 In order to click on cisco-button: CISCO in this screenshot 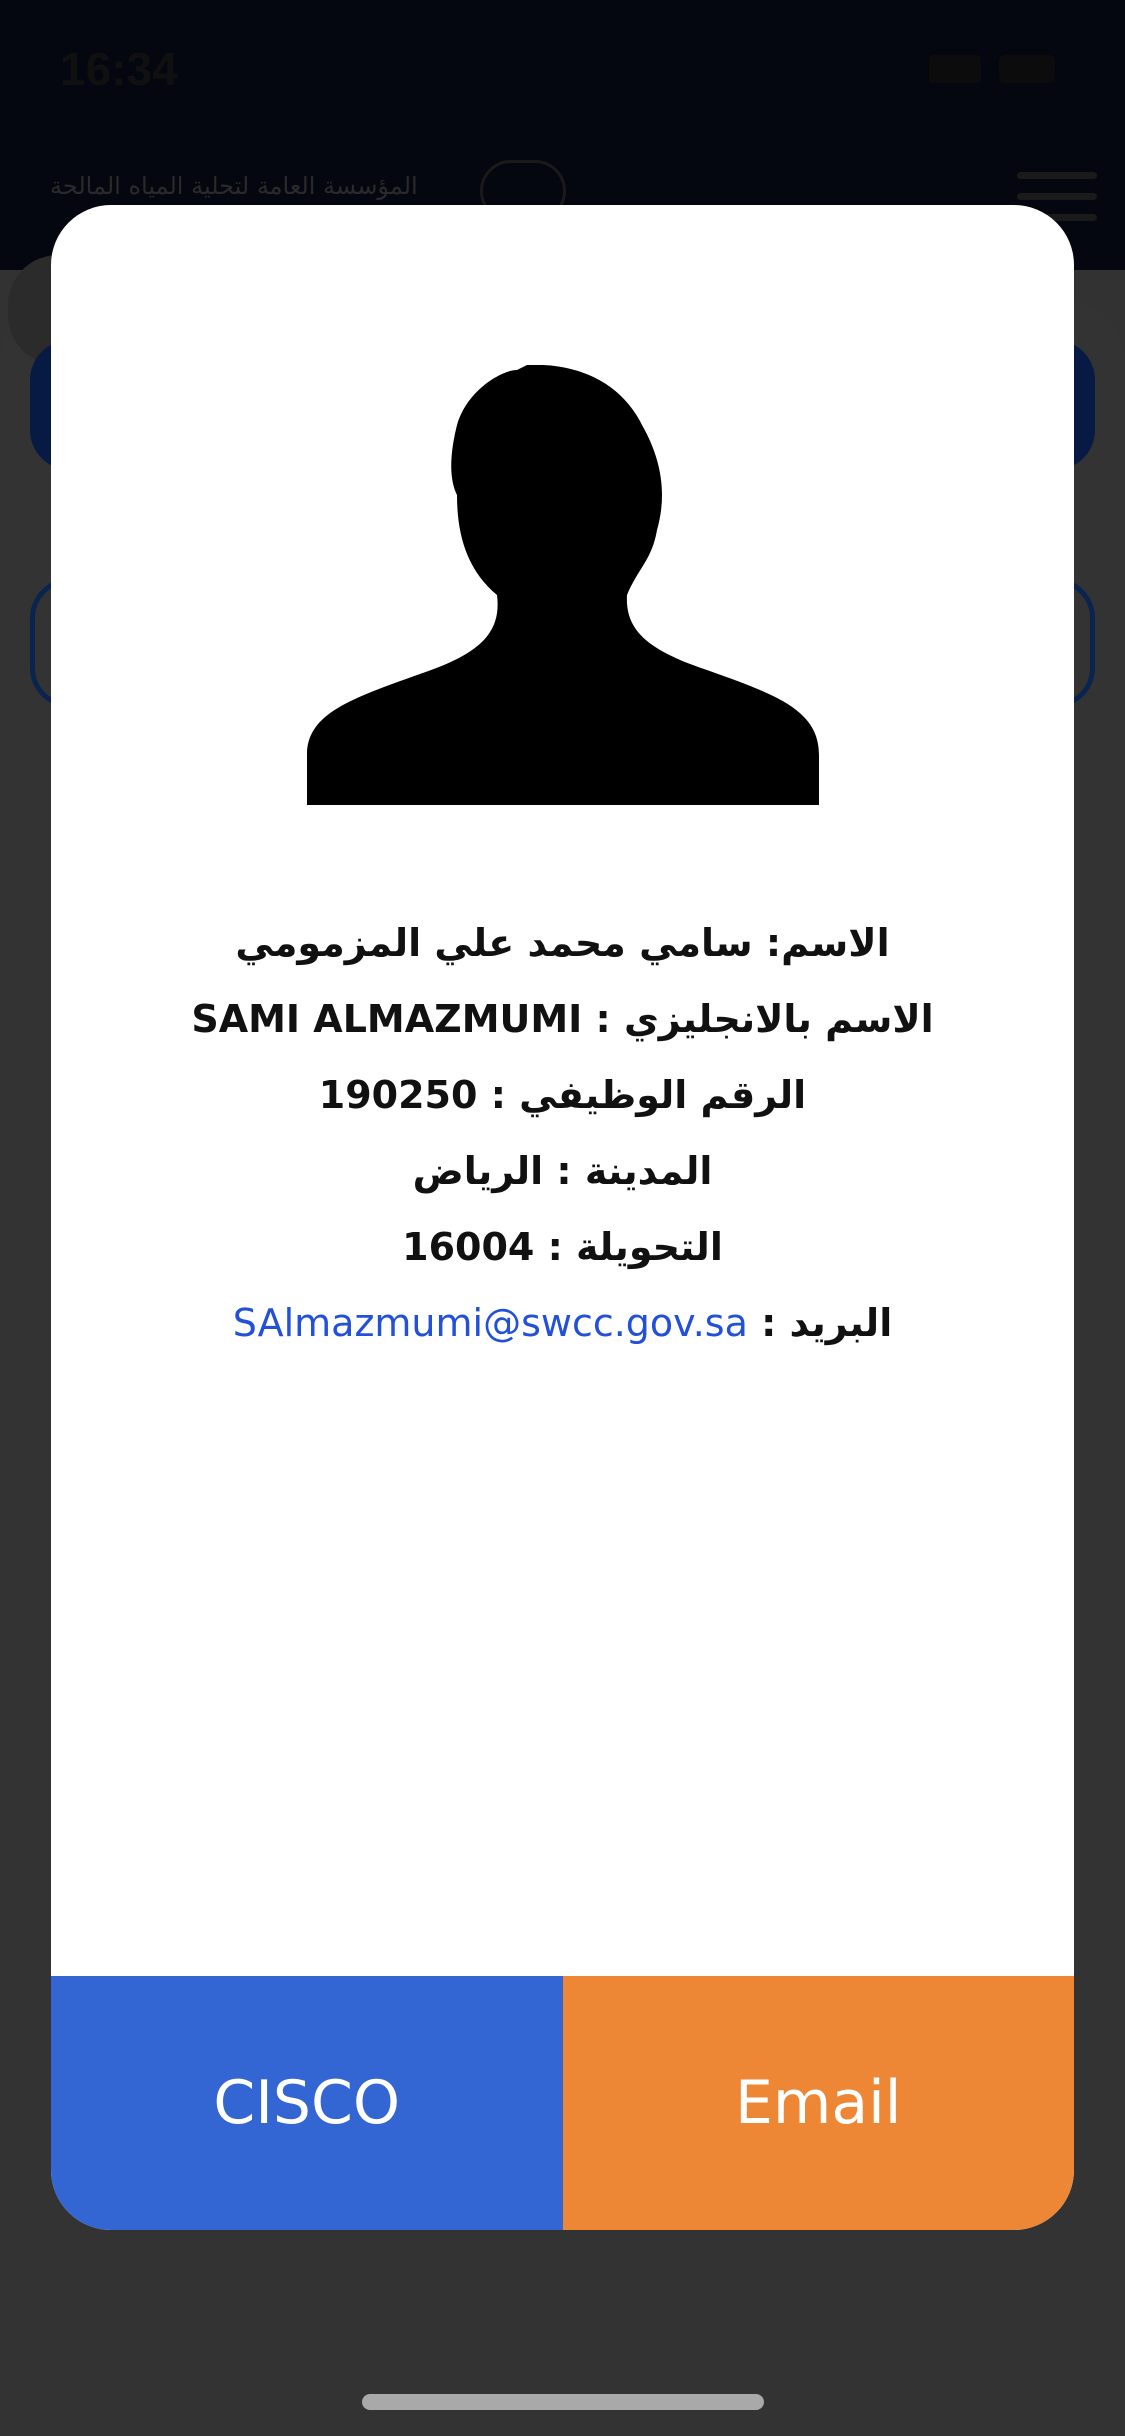, I will do `click(307, 2103)`.